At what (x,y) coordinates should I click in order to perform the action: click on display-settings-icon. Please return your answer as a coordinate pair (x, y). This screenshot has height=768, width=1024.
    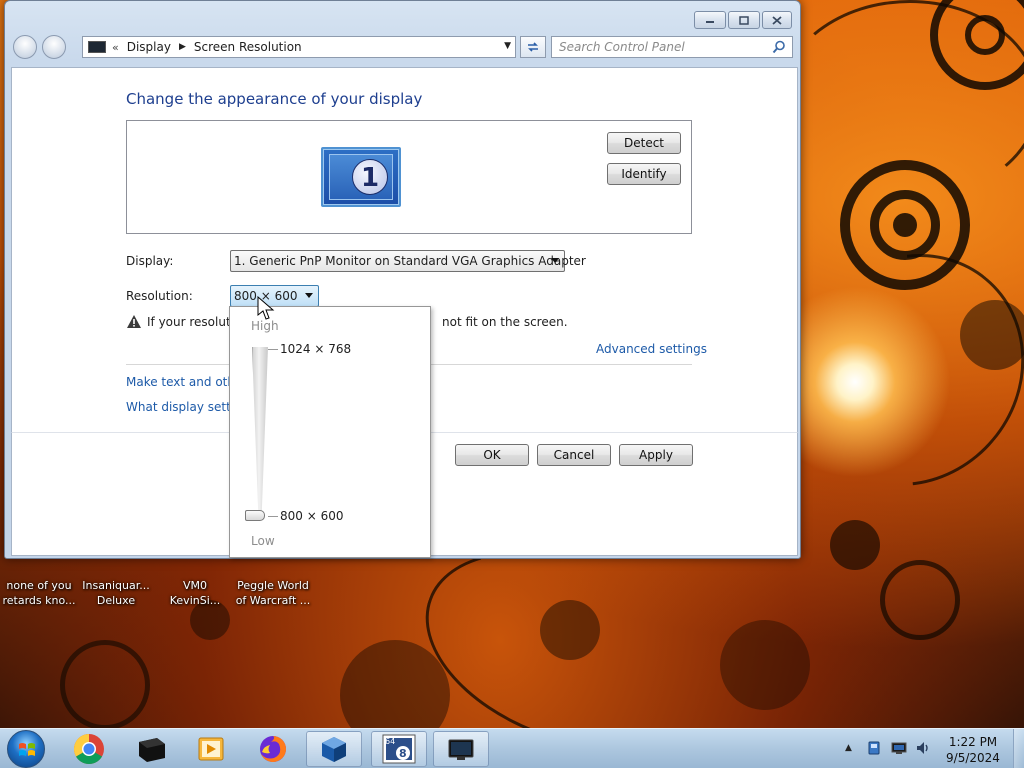
    Looking at the image, I should click on (461, 749).